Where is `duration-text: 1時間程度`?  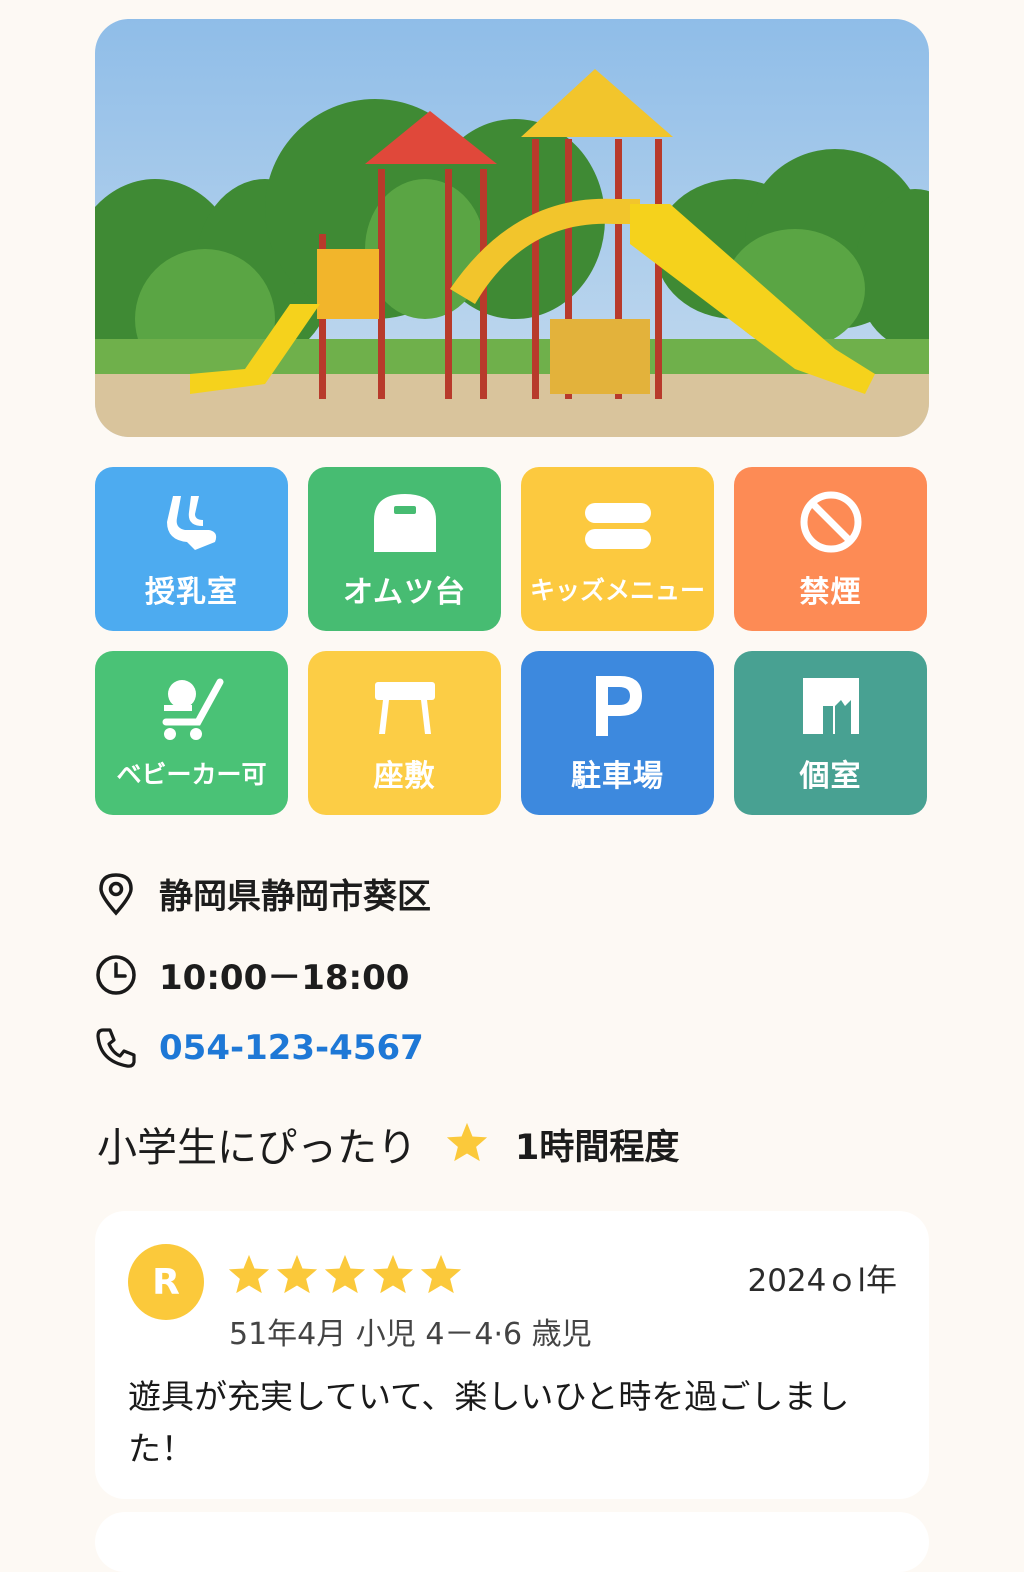 duration-text: 1時間程度 is located at coordinates (597, 1147).